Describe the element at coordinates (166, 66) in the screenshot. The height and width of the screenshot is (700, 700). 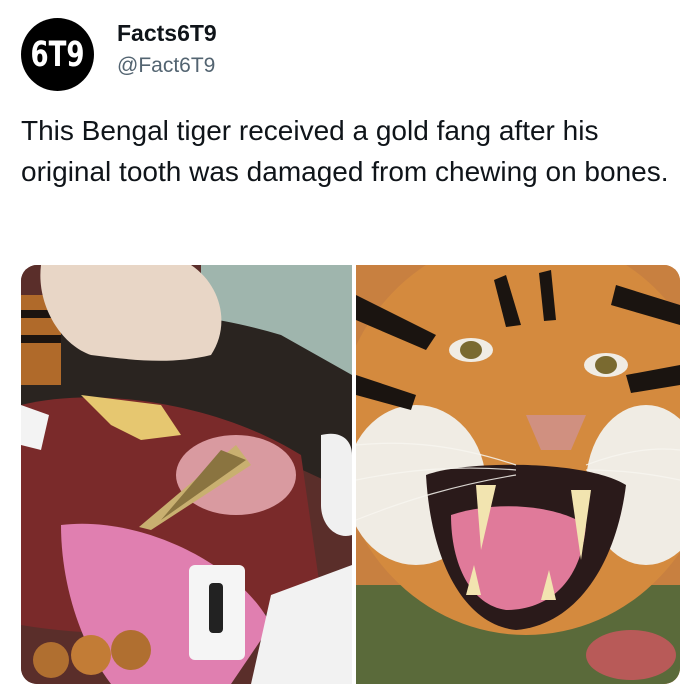
I see `author-handle: @Fact6T9` at that location.